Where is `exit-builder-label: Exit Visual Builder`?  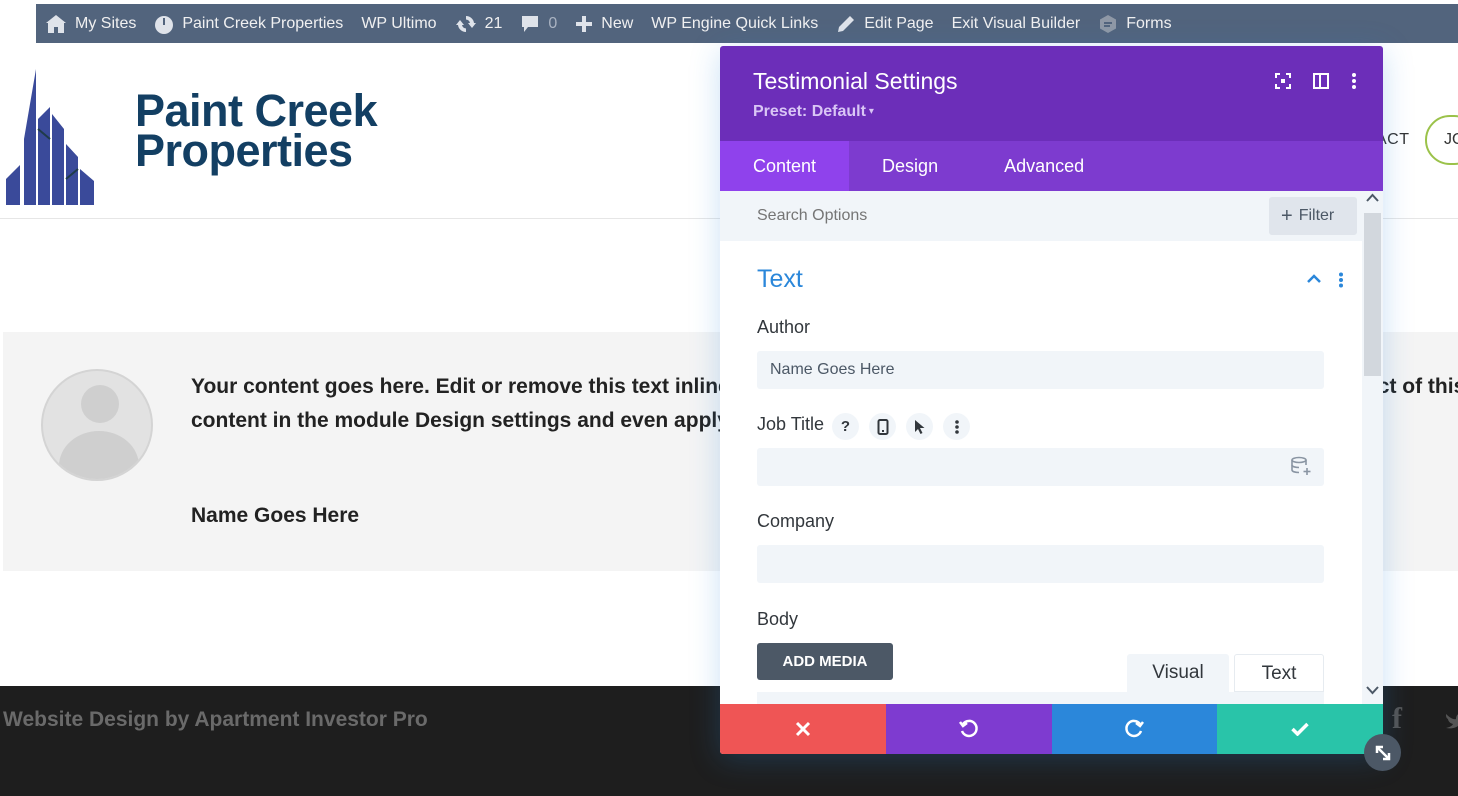 exit-builder-label: Exit Visual Builder is located at coordinates (1016, 23).